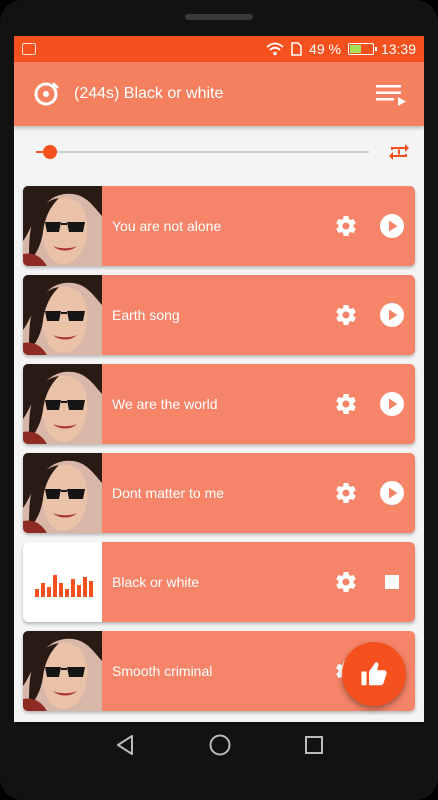  Describe the element at coordinates (149, 93) in the screenshot. I see `now-playing-title: (244s) Black or white` at that location.